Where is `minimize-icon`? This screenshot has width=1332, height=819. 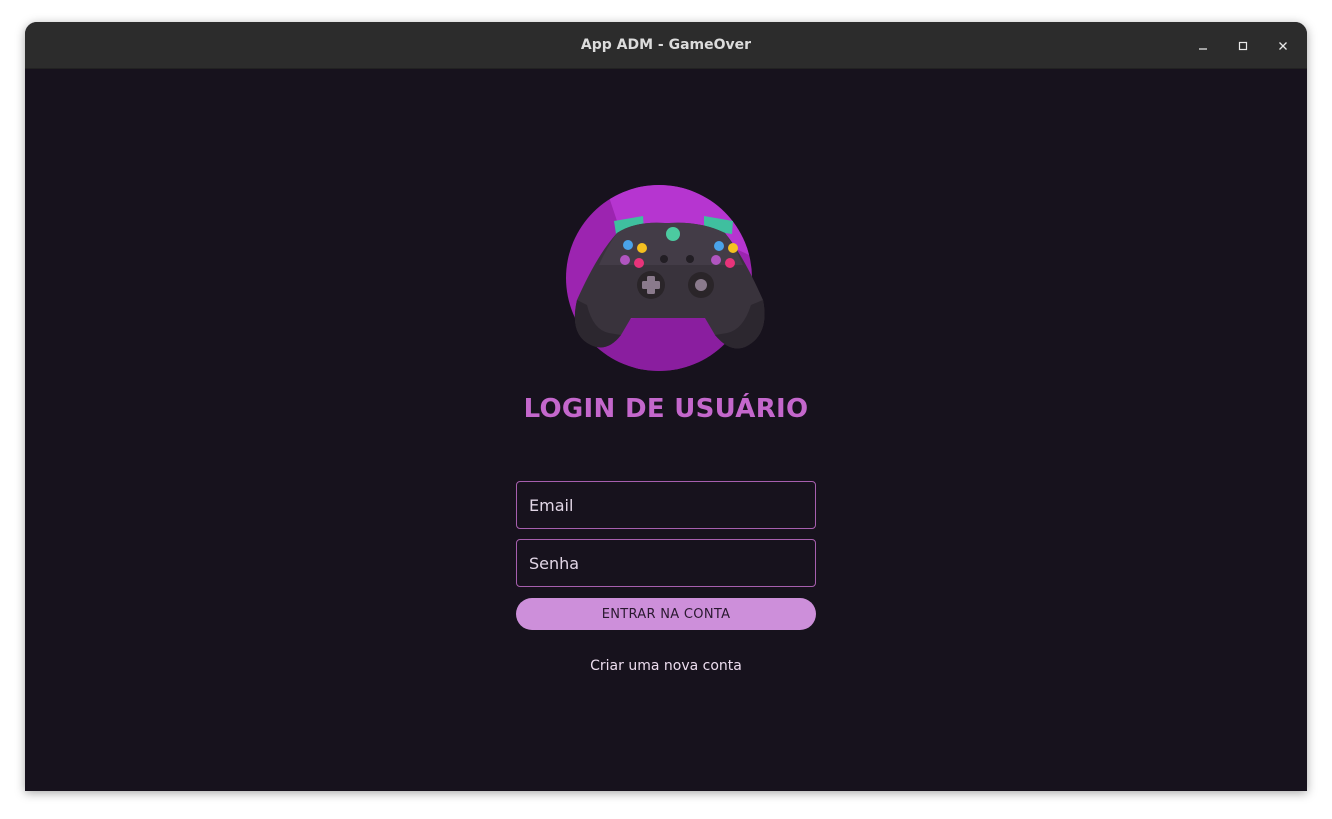 minimize-icon is located at coordinates (1203, 49).